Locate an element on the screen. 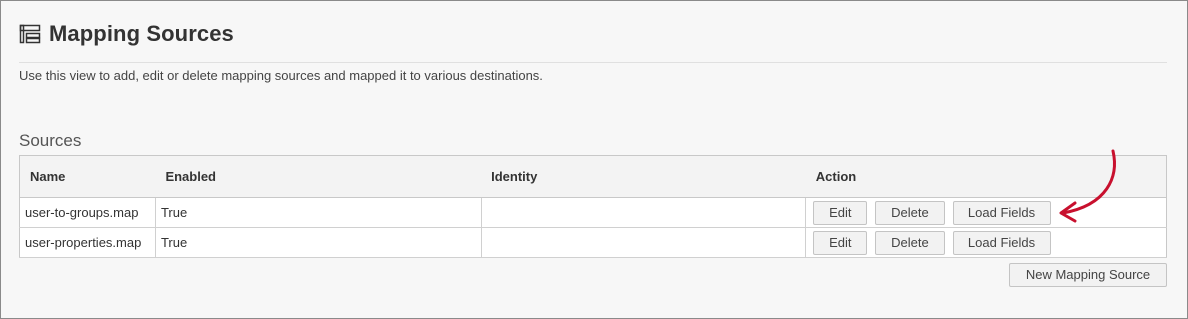 This screenshot has width=1188, height=319. new-mapping-source-button: New Mapping Source is located at coordinates (1088, 275).